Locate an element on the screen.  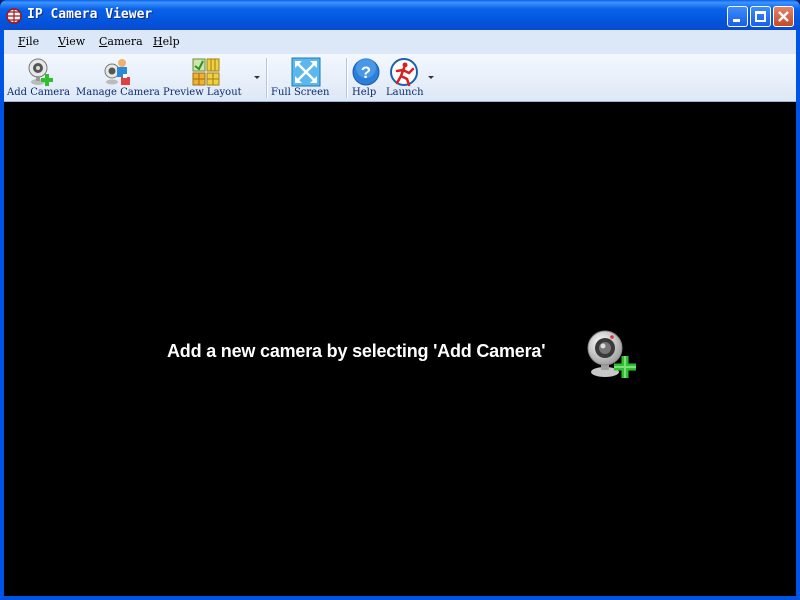
maximize-button is located at coordinates (760, 16).